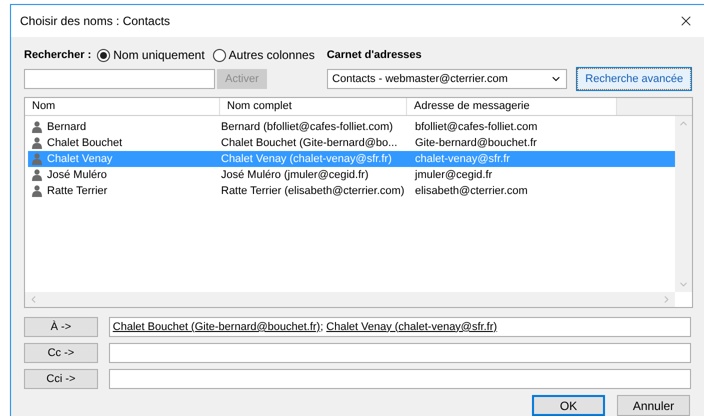 The height and width of the screenshot is (416, 704). Describe the element at coordinates (151, 55) in the screenshot. I see `radio-option: Nom uniquement` at that location.